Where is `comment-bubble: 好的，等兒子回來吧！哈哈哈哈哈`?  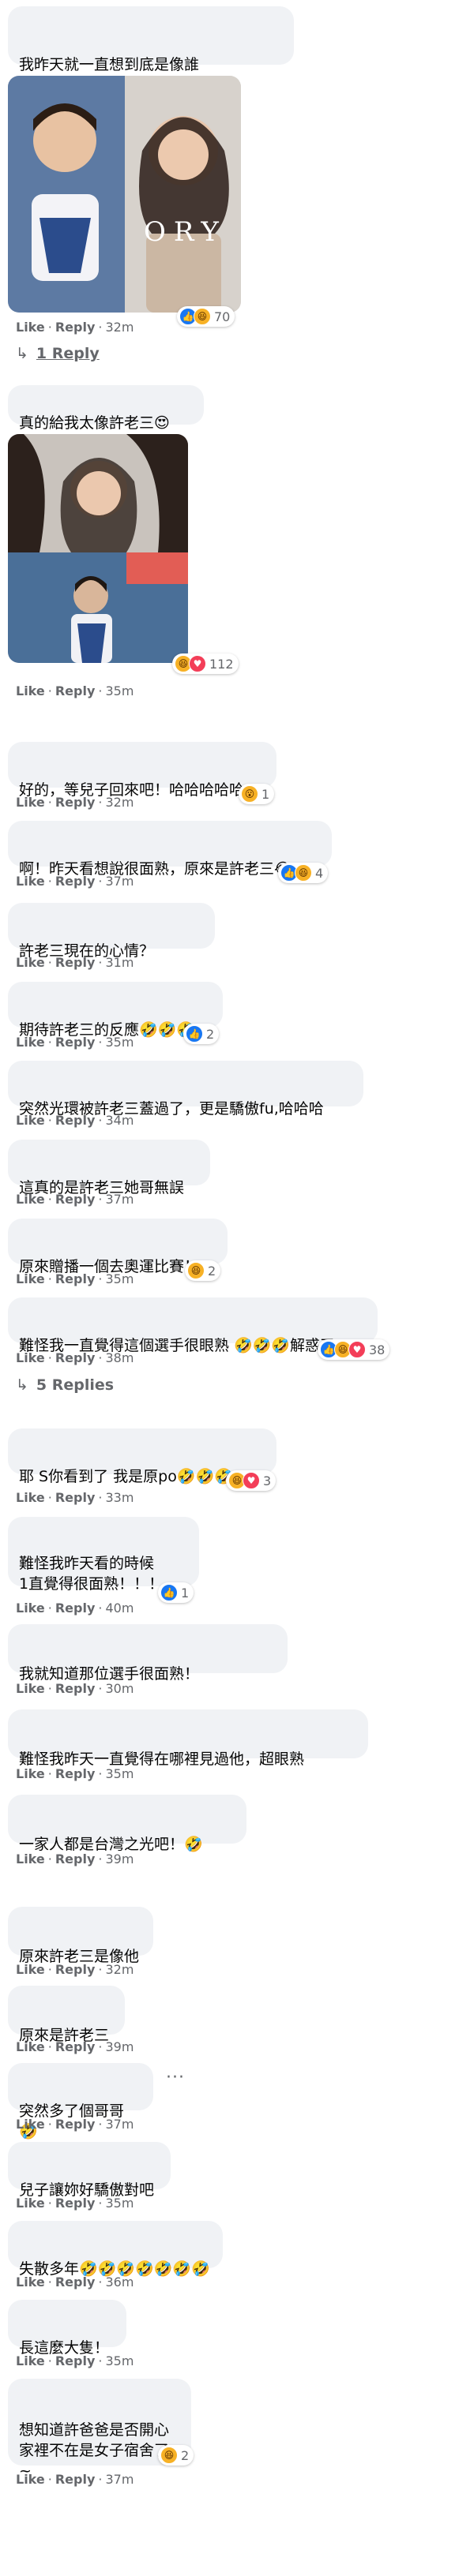 comment-bubble: 好的，等兒子回來吧！哈哈哈哈哈 is located at coordinates (142, 770).